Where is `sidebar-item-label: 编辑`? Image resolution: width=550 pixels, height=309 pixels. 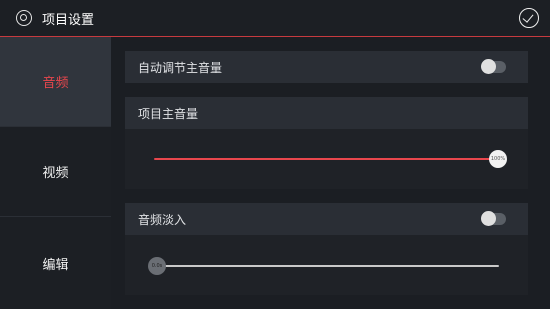 sidebar-item-label: 编辑 is located at coordinates (55, 265).